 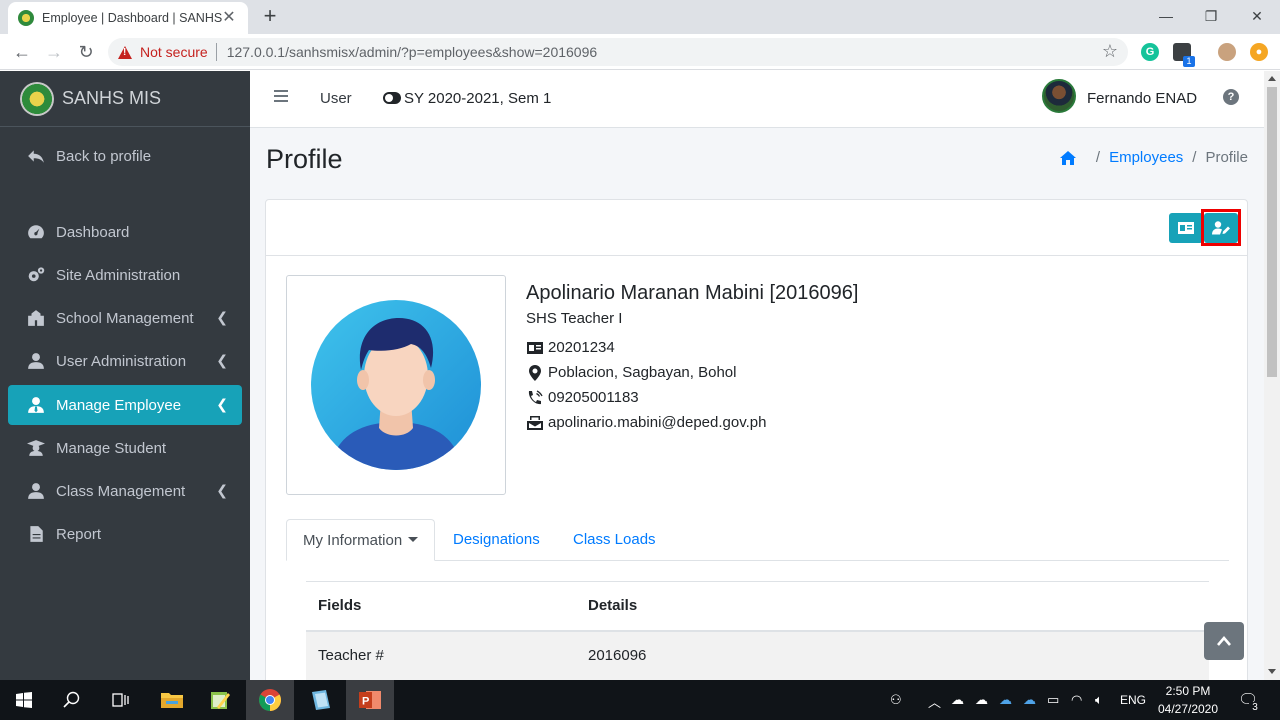 What do you see at coordinates (1259, 52) in the screenshot?
I see `extension-orange-icon: ●` at bounding box center [1259, 52].